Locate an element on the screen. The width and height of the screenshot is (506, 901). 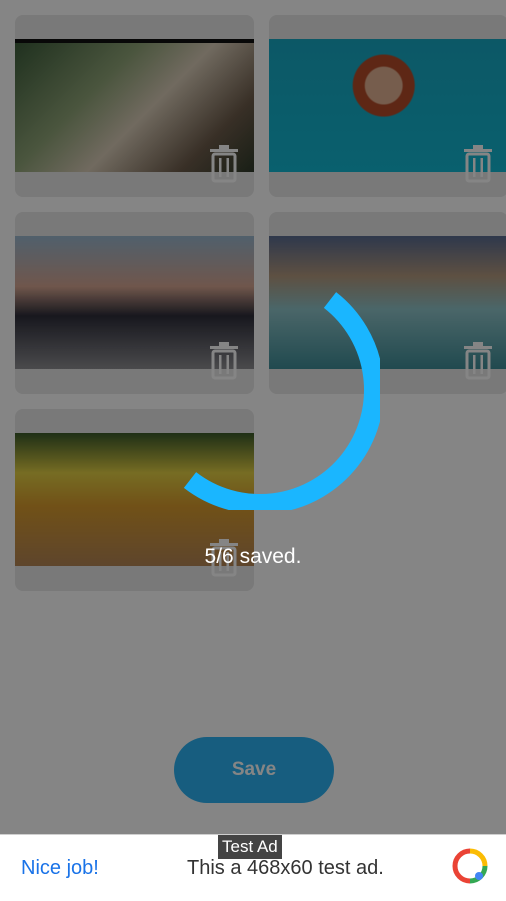
progress-status-text: 5/6 saved. is located at coordinates (253, 556).